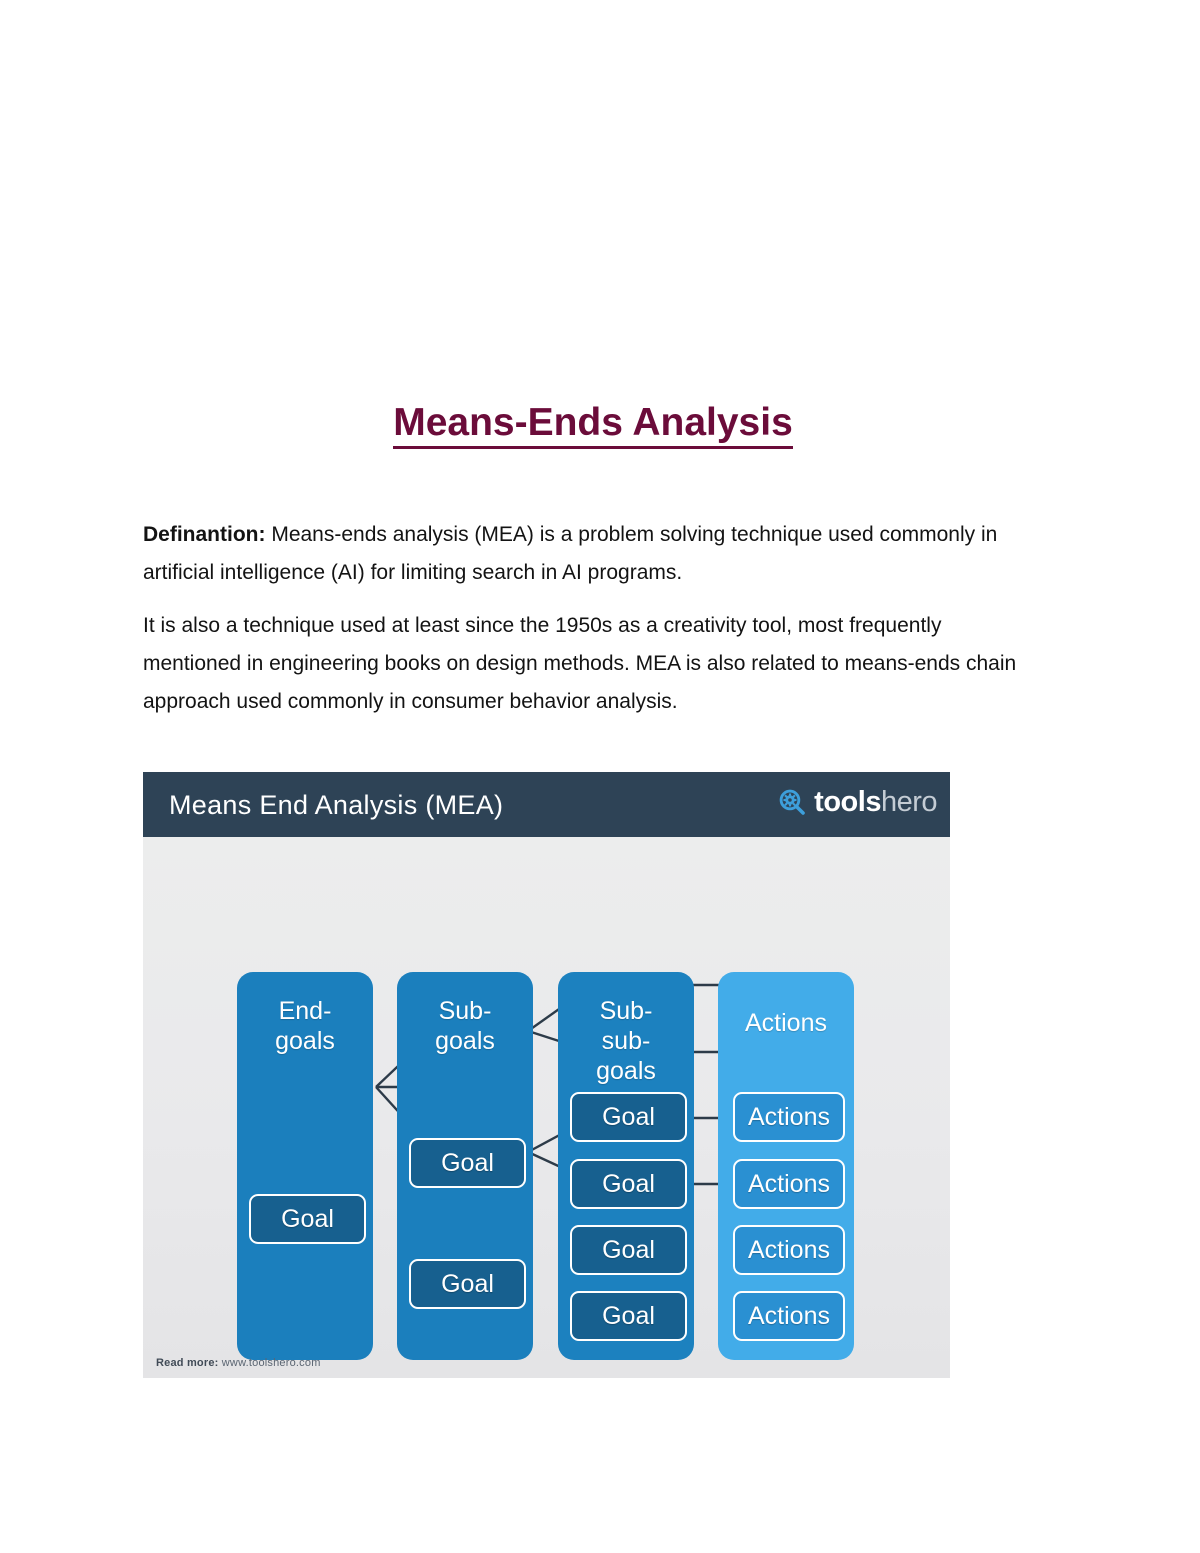 The height and width of the screenshot is (1553, 1200). Describe the element at coordinates (465, 1026) in the screenshot. I see `column-label-sub-goals: Sub-goals` at that location.